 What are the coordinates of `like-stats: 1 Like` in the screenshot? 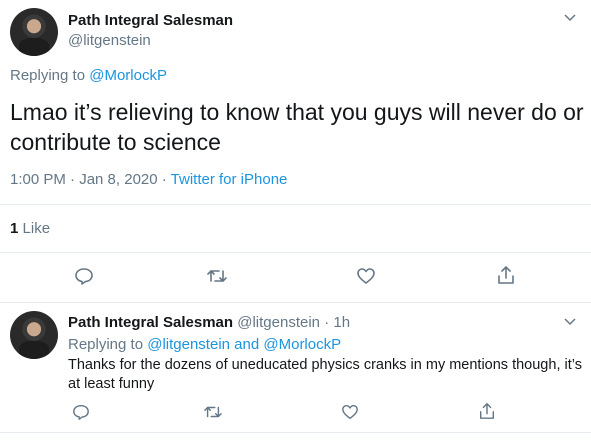 It's located at (30, 228).